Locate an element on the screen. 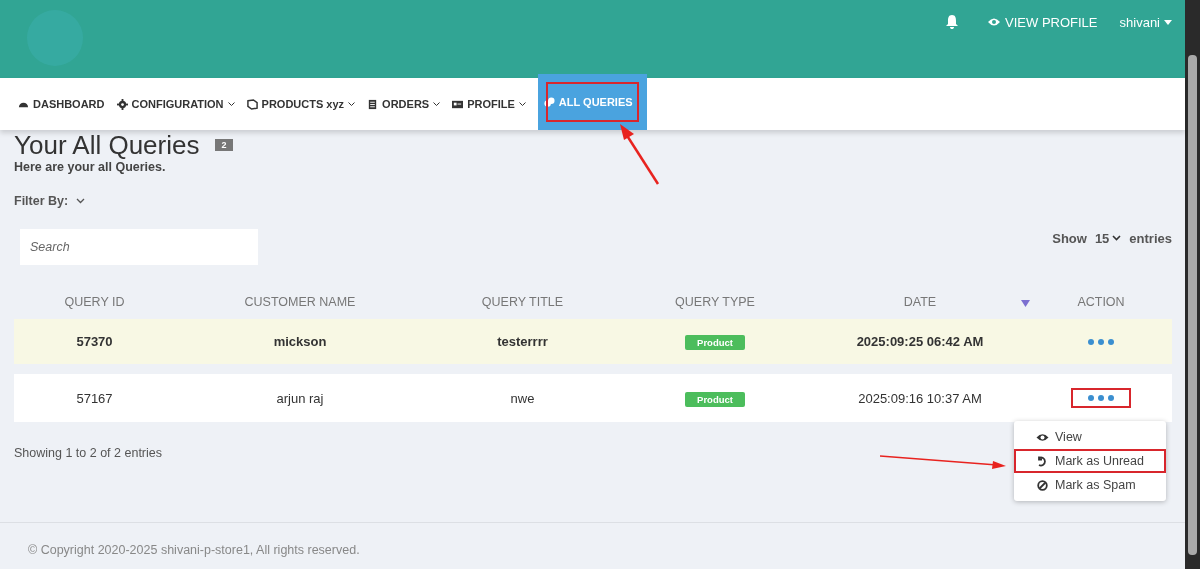  chat-icon is located at coordinates (549, 102).